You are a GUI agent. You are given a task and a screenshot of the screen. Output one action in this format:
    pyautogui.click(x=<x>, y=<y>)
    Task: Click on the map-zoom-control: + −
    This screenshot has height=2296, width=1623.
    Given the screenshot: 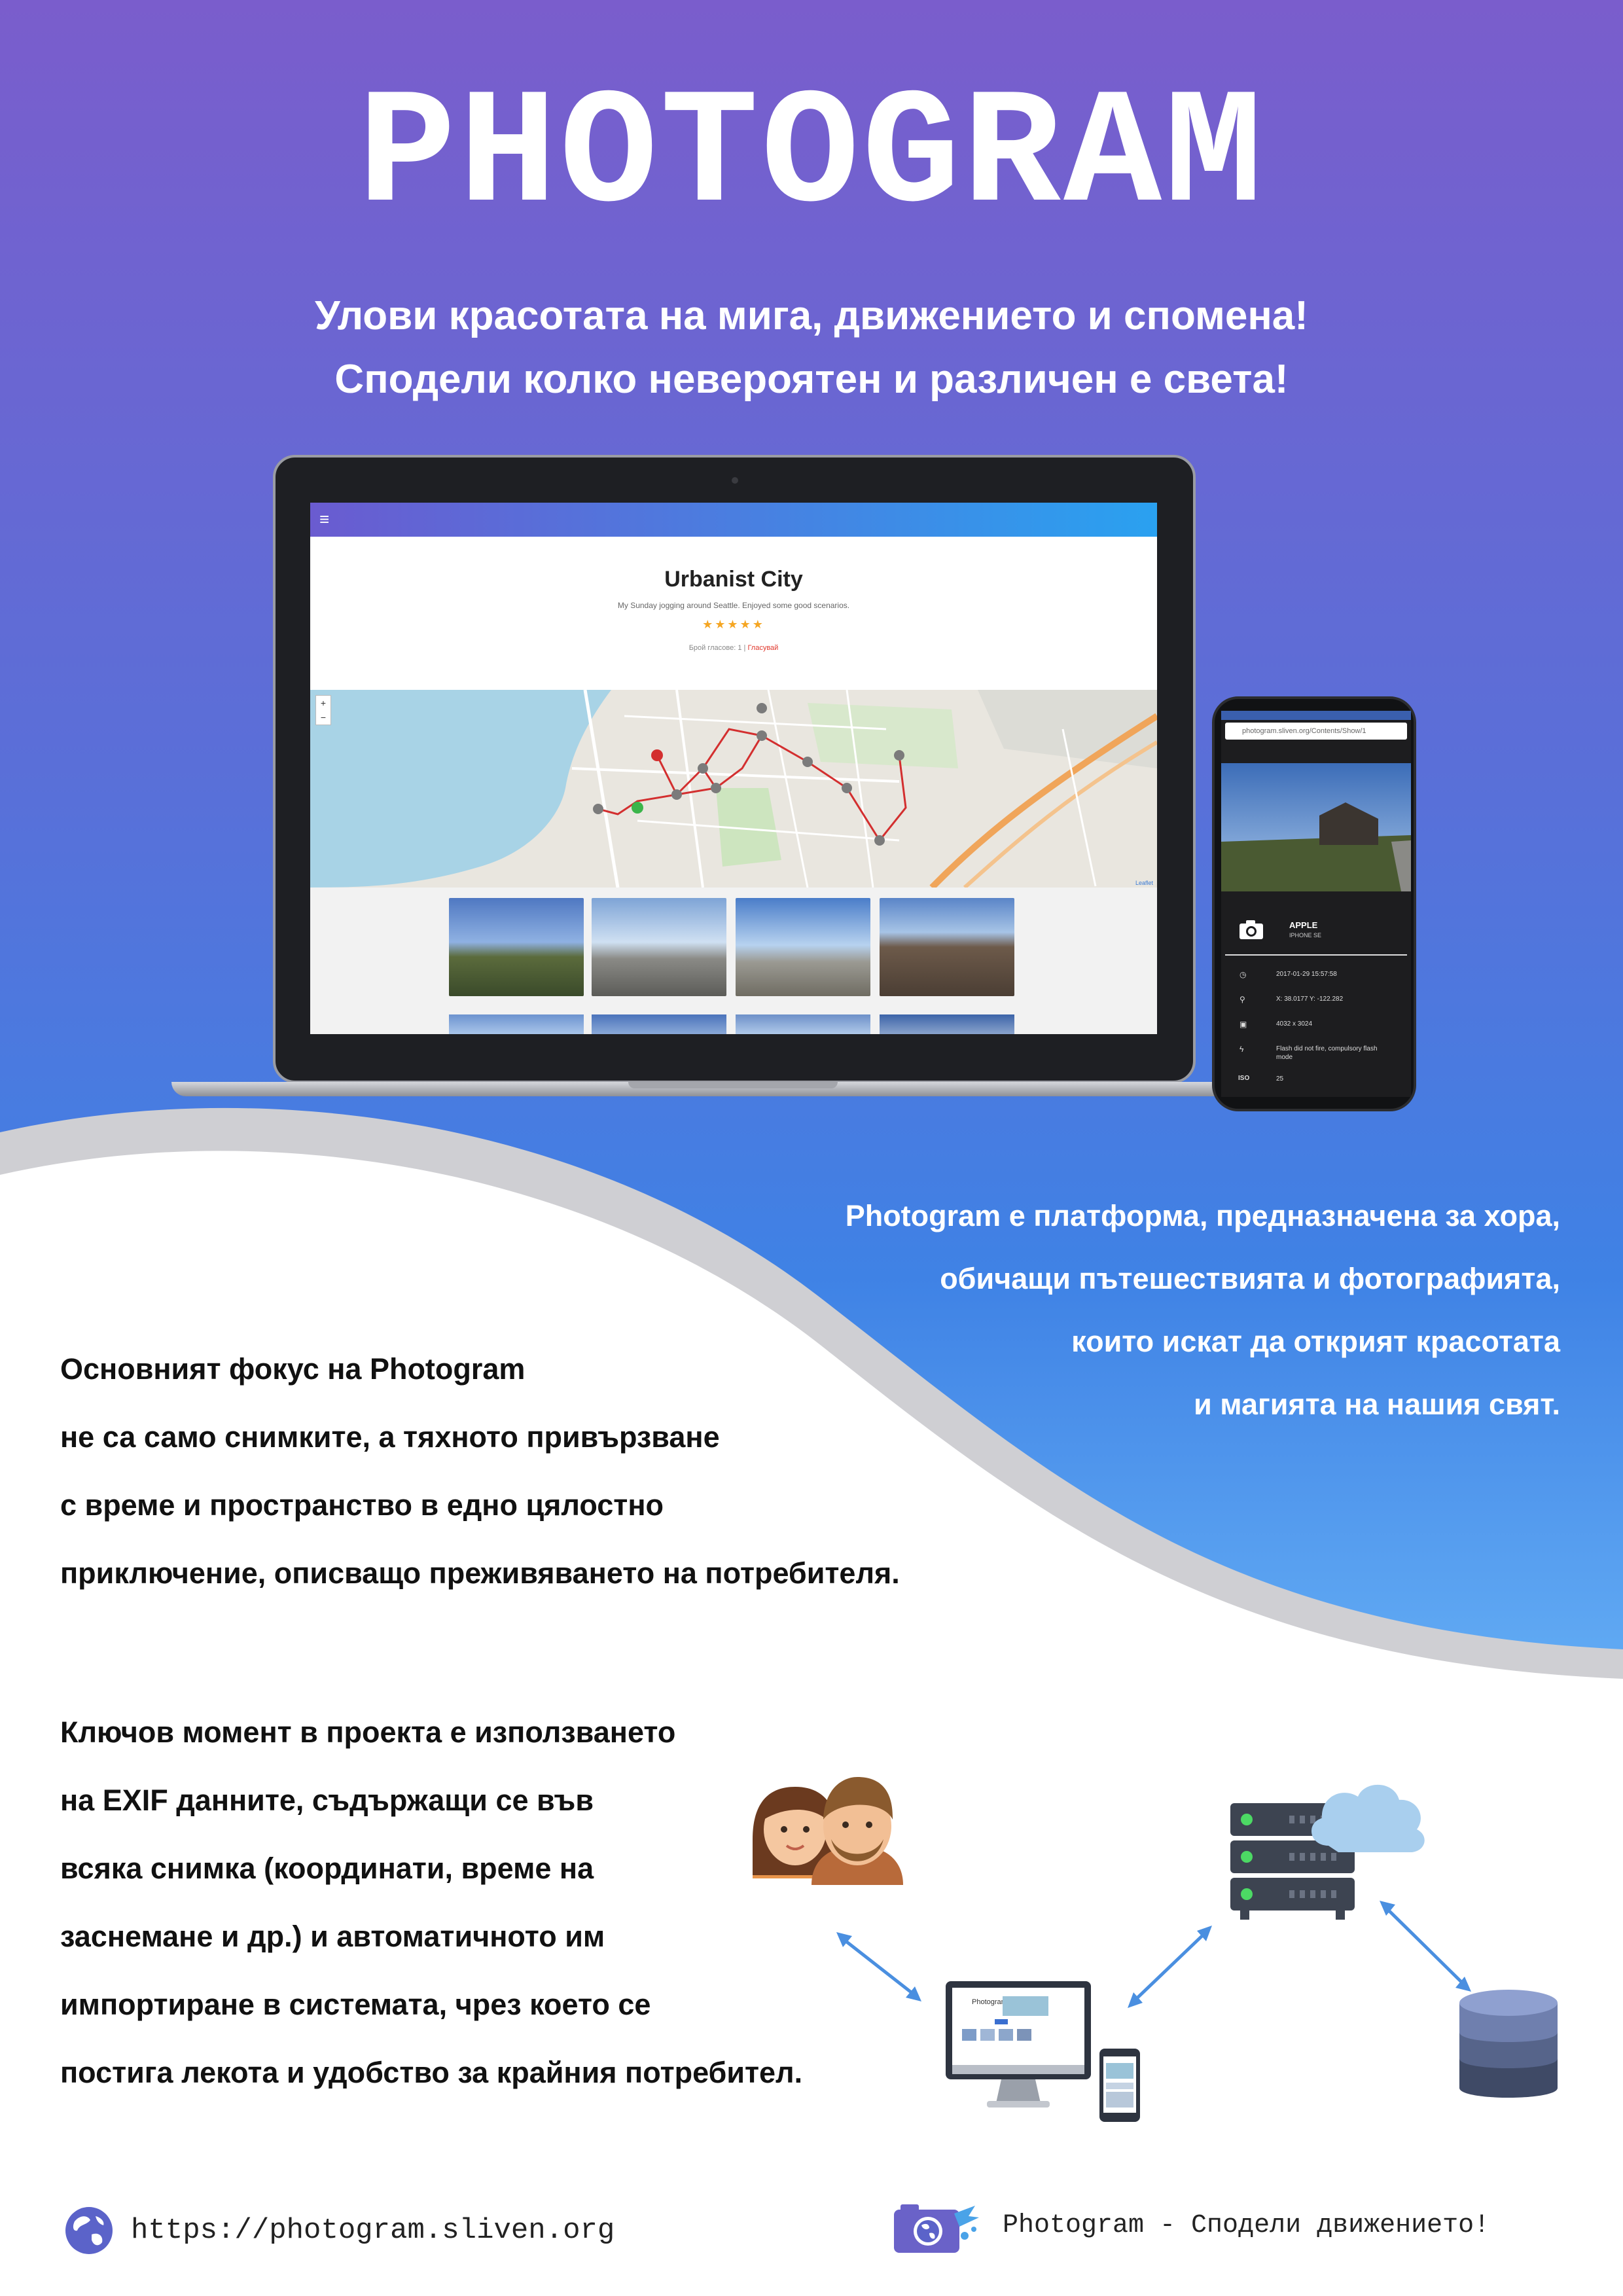 What is the action you would take?
    pyautogui.click(x=323, y=710)
    